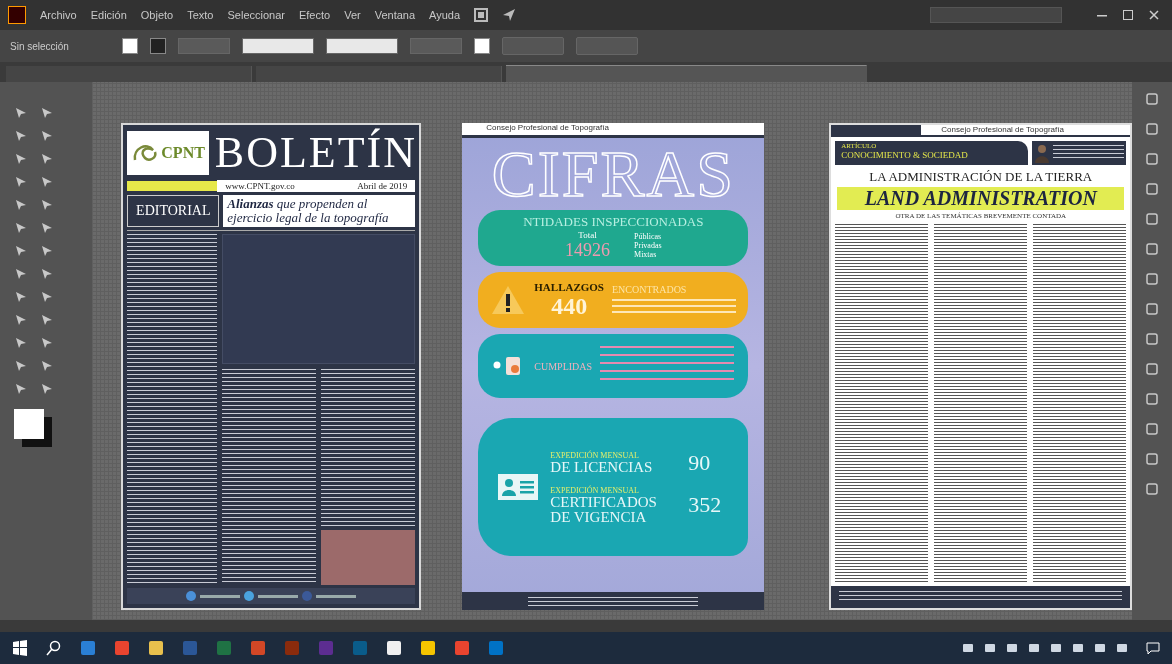  Describe the element at coordinates (204, 46) in the screenshot. I see `stroke-width-field` at that location.